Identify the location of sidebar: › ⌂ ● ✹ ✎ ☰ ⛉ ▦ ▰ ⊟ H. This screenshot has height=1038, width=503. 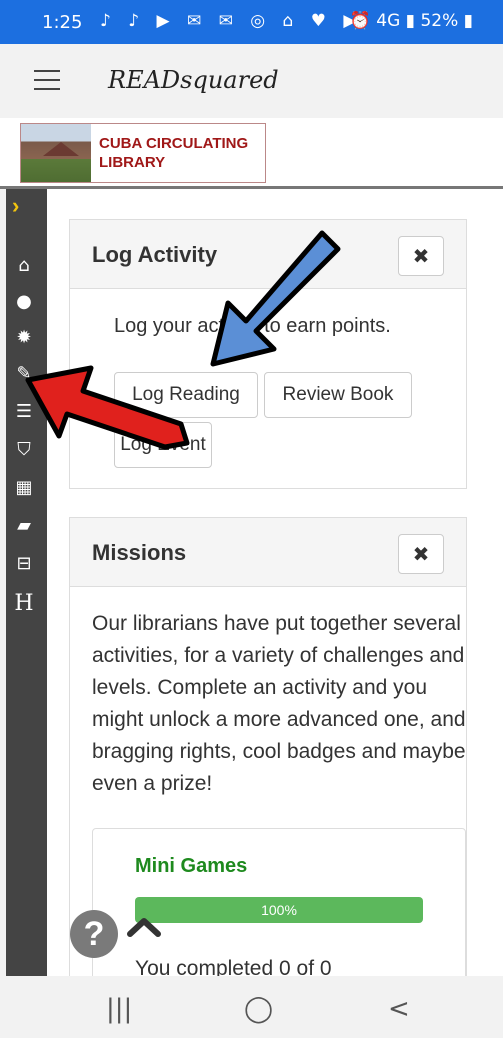
(26, 582).